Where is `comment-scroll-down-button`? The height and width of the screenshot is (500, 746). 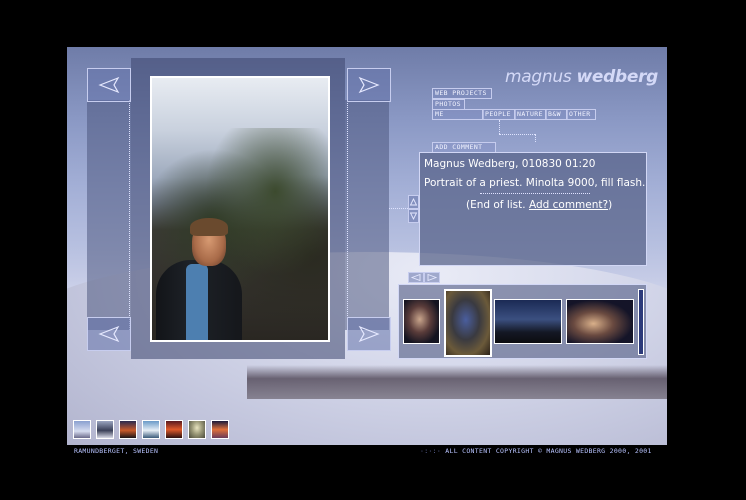
comment-scroll-down-button is located at coordinates (413, 216).